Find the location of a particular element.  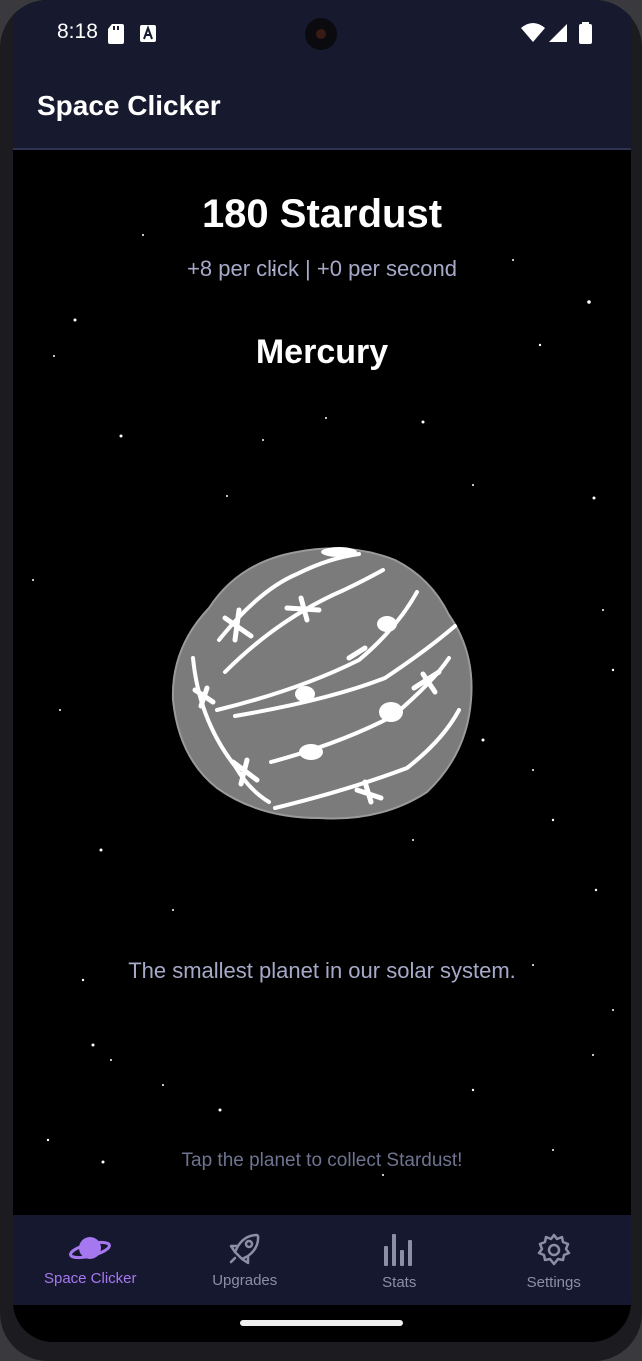

stardust-counter: 180 Stardust is located at coordinates (322, 214).